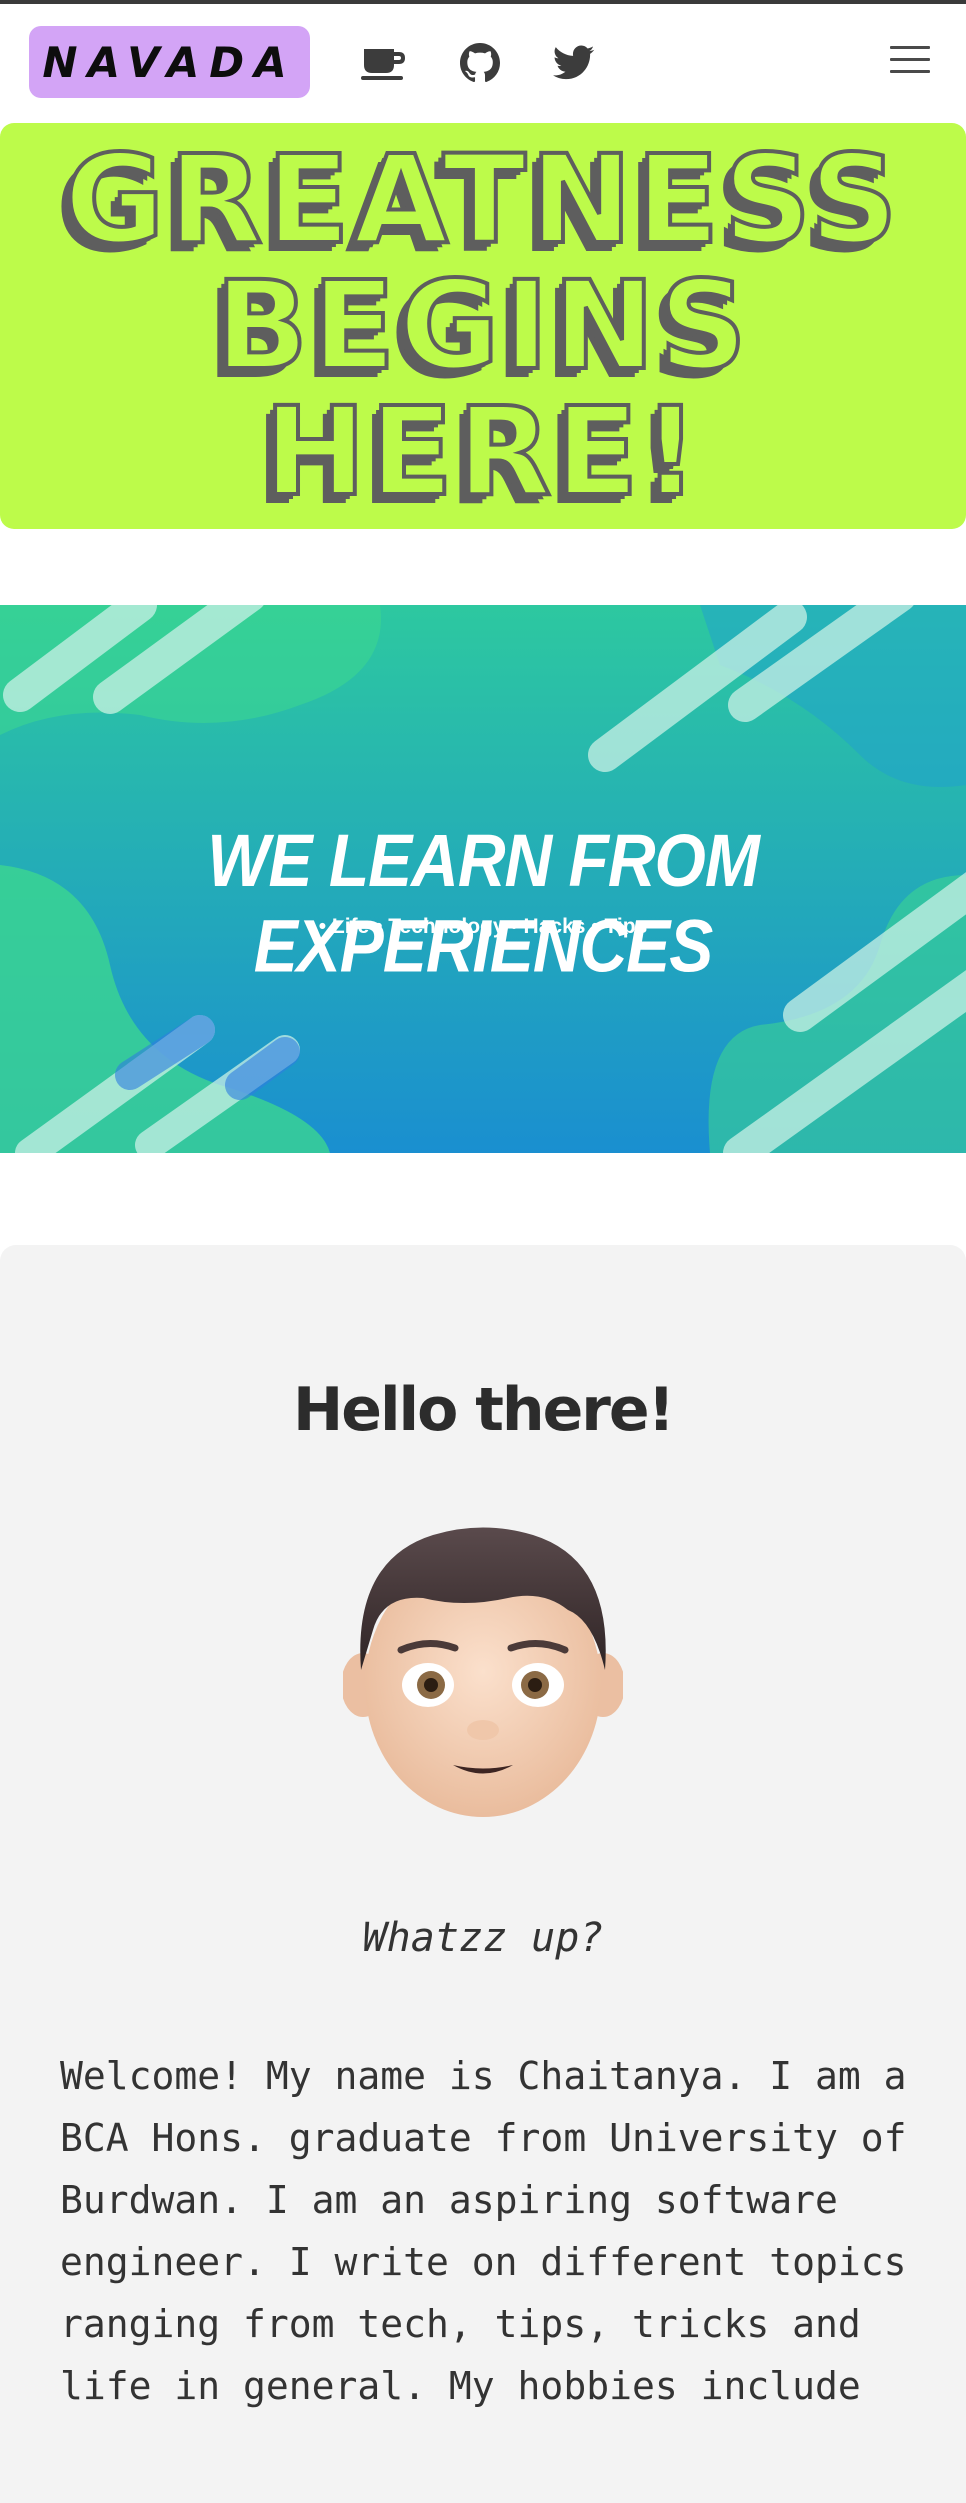 This screenshot has height=2503, width=966. I want to click on hero-line-3: HERE!, so click(482, 452).